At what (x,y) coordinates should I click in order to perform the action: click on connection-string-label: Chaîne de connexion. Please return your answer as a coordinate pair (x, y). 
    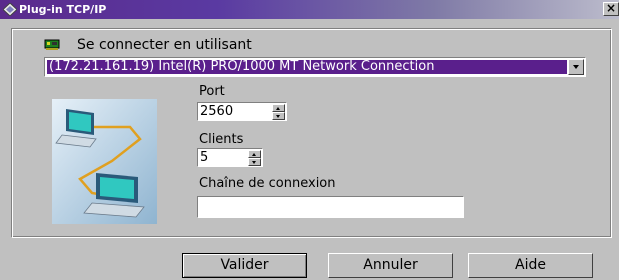
    Looking at the image, I should click on (267, 183).